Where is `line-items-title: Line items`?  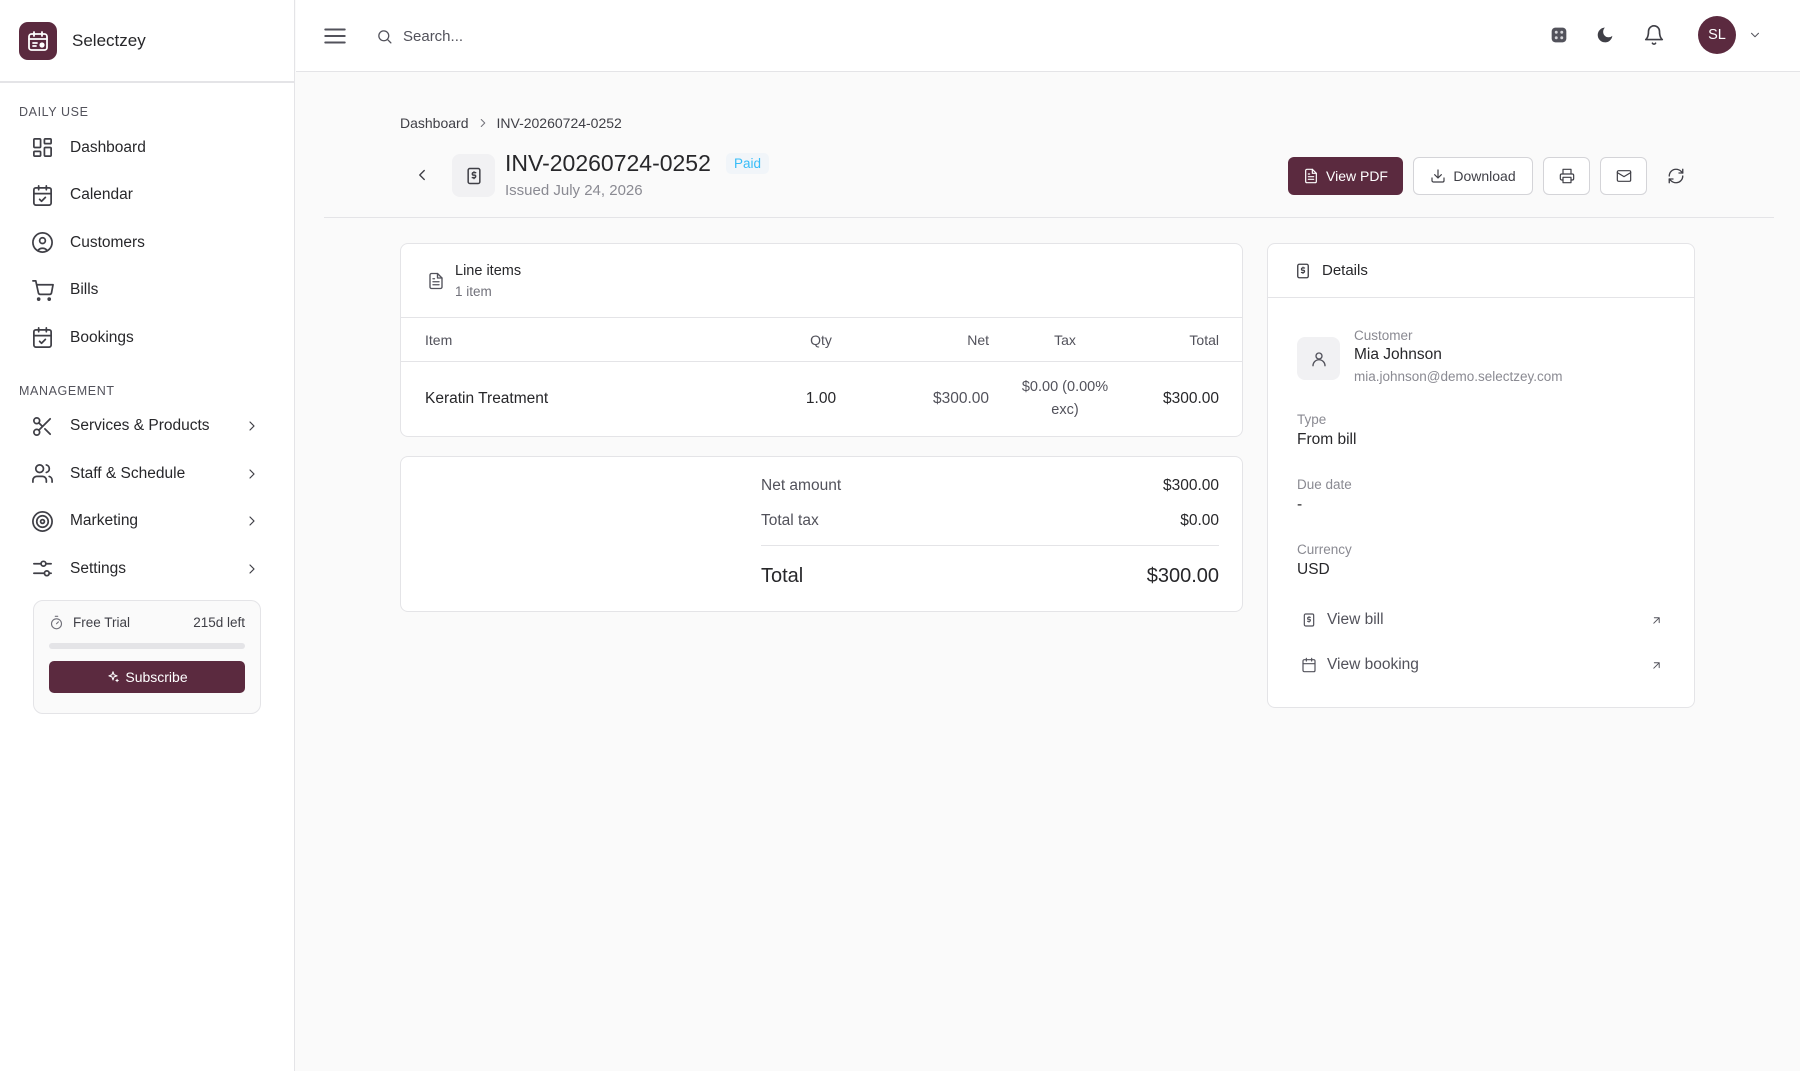 line-items-title: Line items is located at coordinates (488, 270).